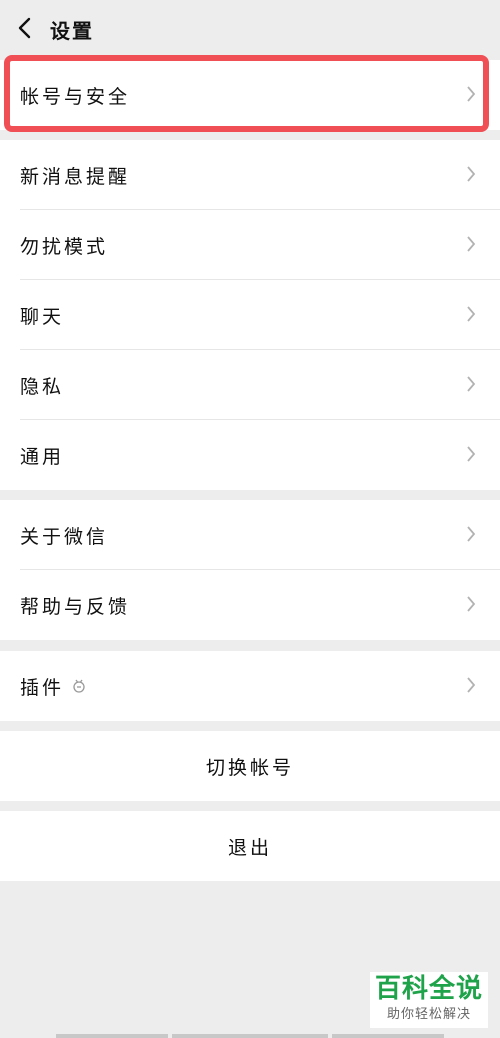  I want to click on top-bar: 设置, so click(250, 28).